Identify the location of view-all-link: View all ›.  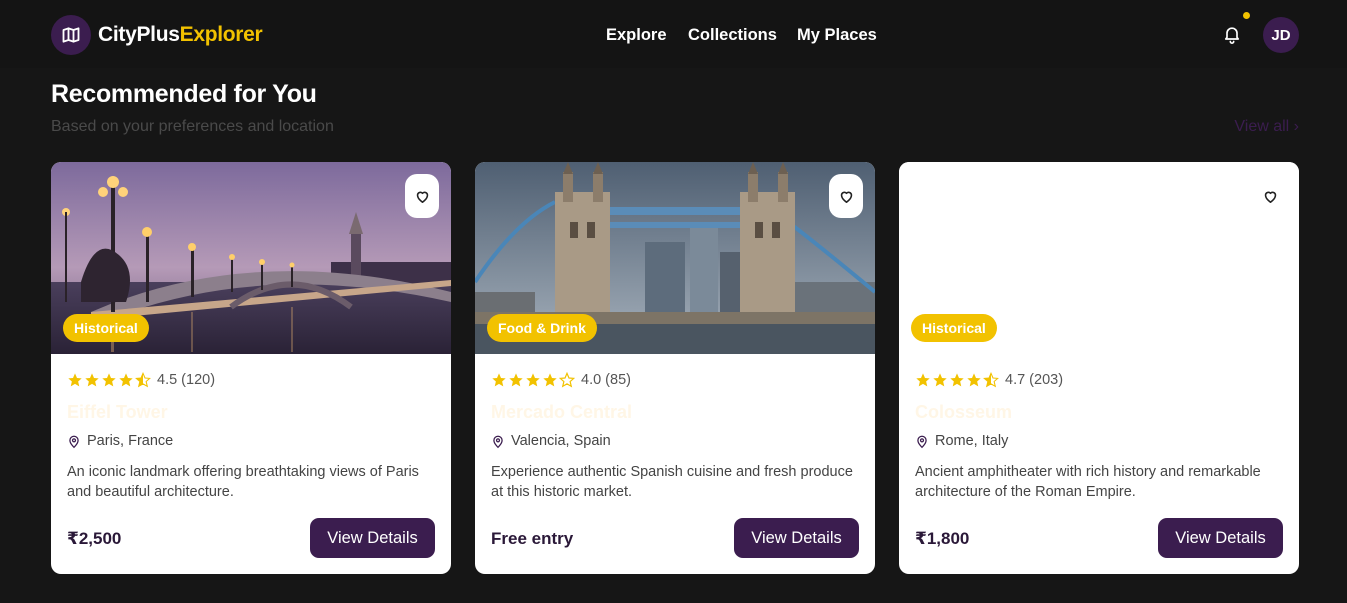
(1266, 127).